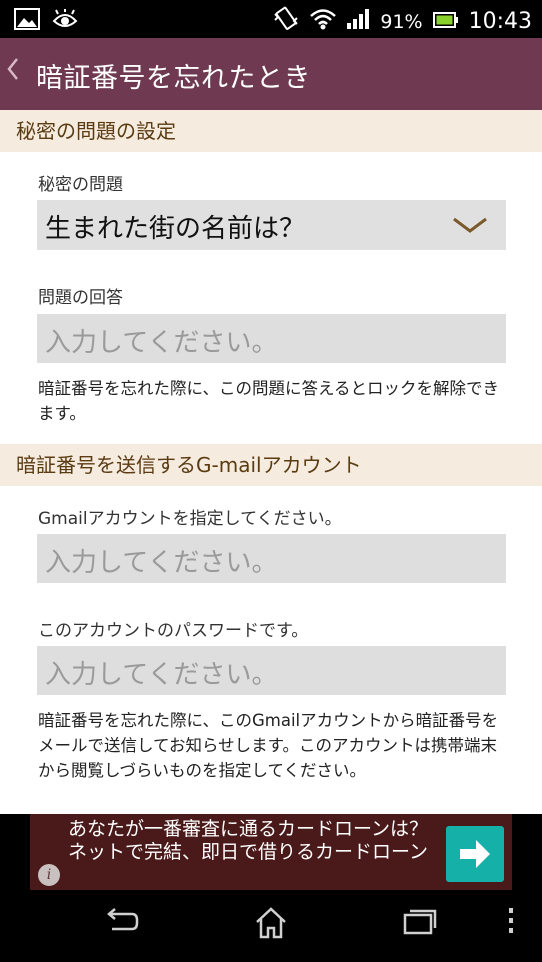 The image size is (542, 962). What do you see at coordinates (269, 401) in the screenshot?
I see `secret-question-description: 暗証番号を忘れた際に、この問題に答えるとロックを解除できます。` at bounding box center [269, 401].